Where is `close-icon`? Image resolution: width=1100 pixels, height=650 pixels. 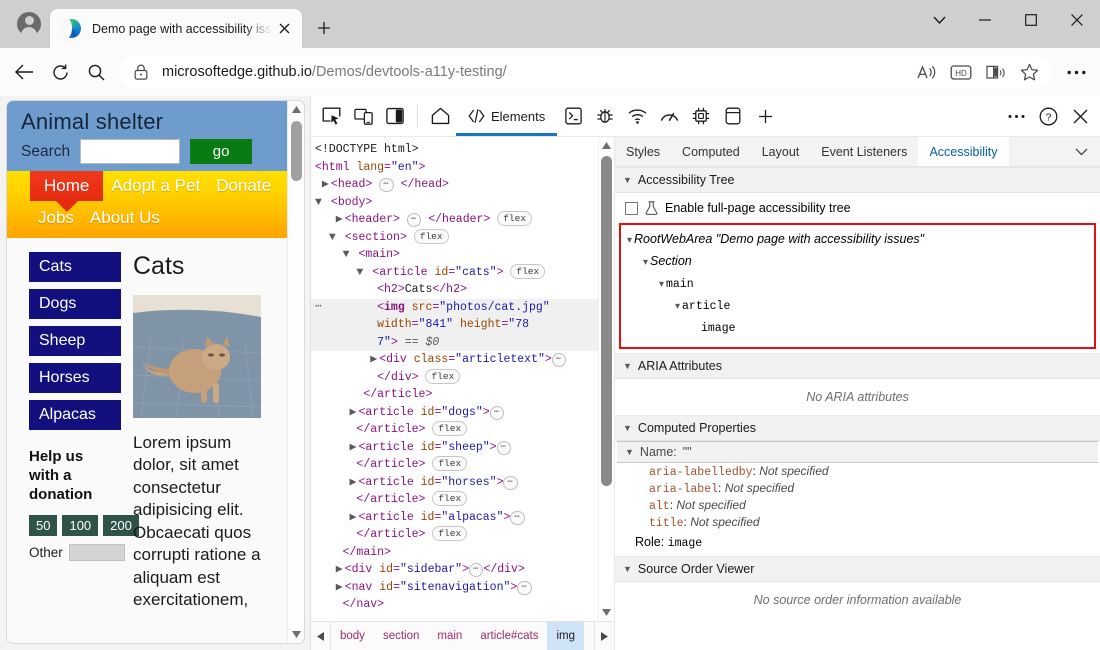
close-icon is located at coordinates (284, 29).